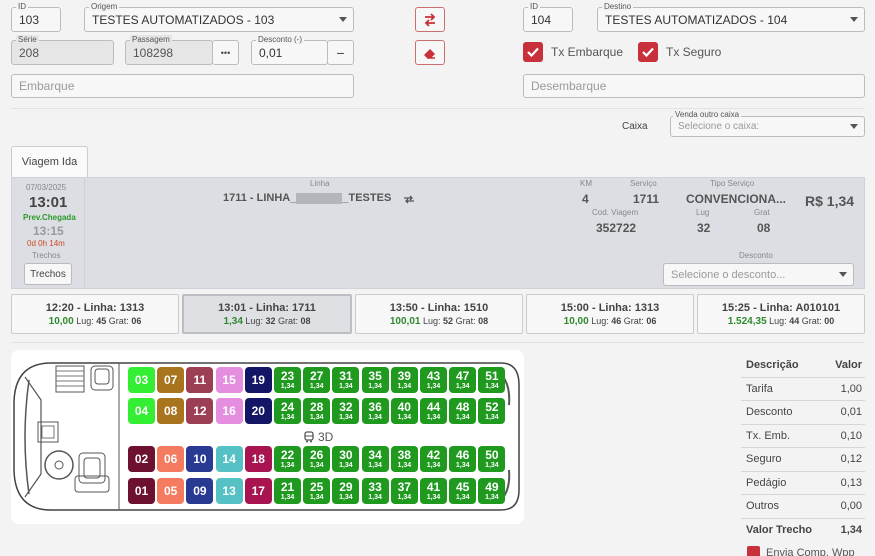 This screenshot has height=556, width=875. Describe the element at coordinates (48, 231) in the screenshot. I see `arrival-time: 13:15` at that location.